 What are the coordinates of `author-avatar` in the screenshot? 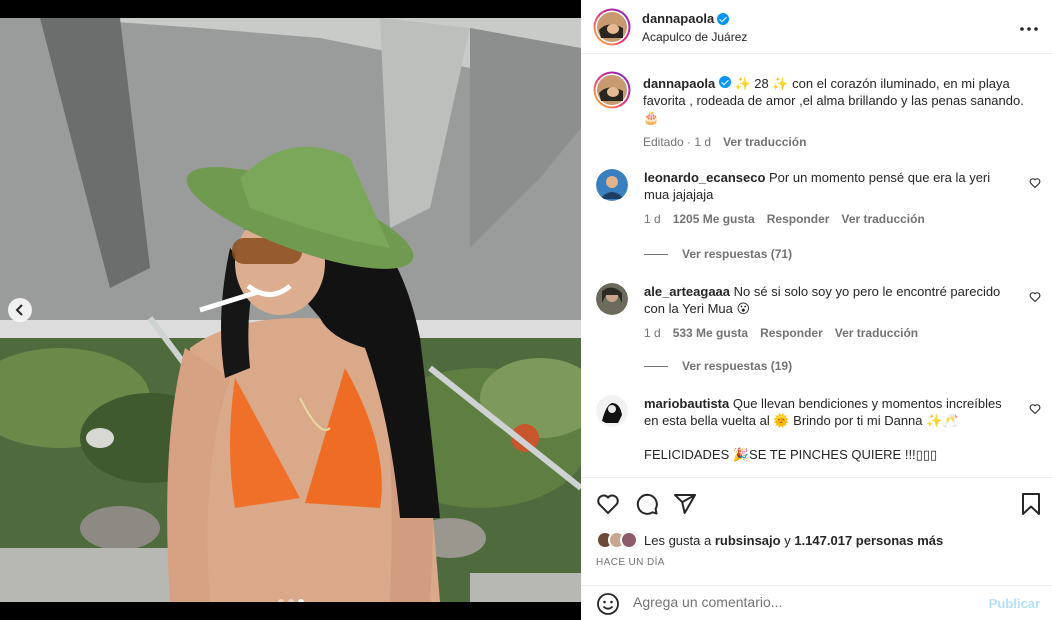 It's located at (612, 28).